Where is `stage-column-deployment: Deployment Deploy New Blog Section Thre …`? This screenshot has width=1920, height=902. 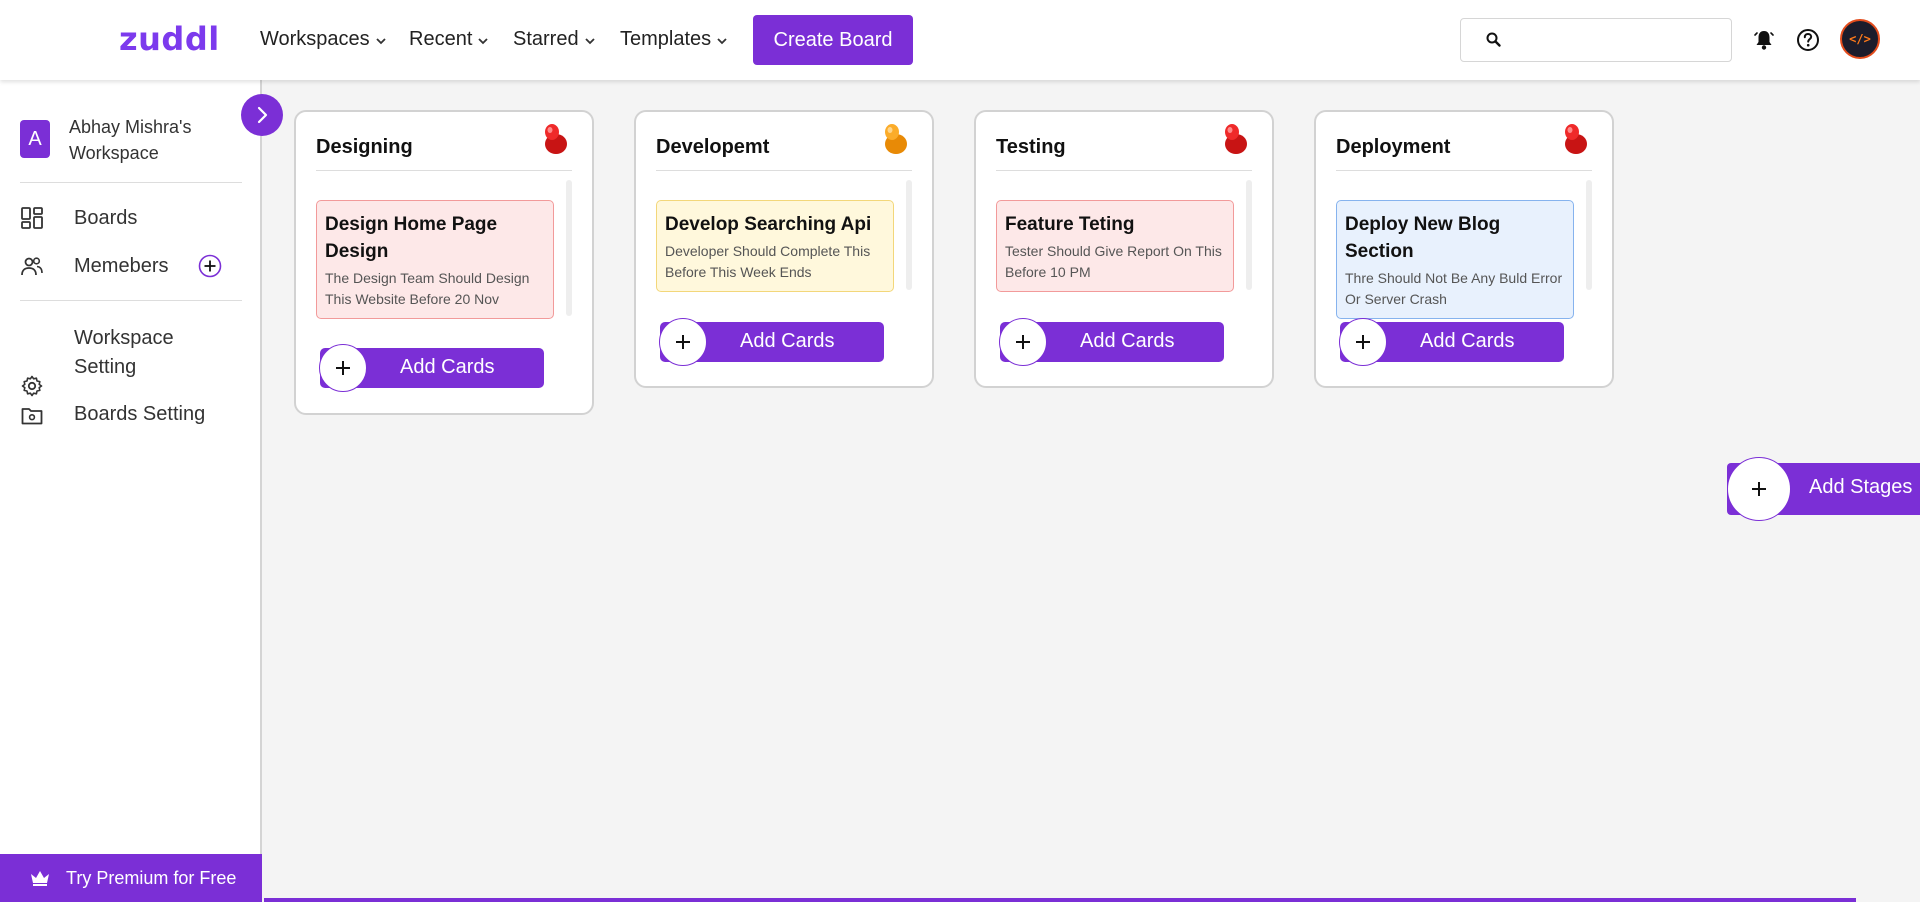 stage-column-deployment: Deployment Deploy New Blog Section Thre … is located at coordinates (1464, 249).